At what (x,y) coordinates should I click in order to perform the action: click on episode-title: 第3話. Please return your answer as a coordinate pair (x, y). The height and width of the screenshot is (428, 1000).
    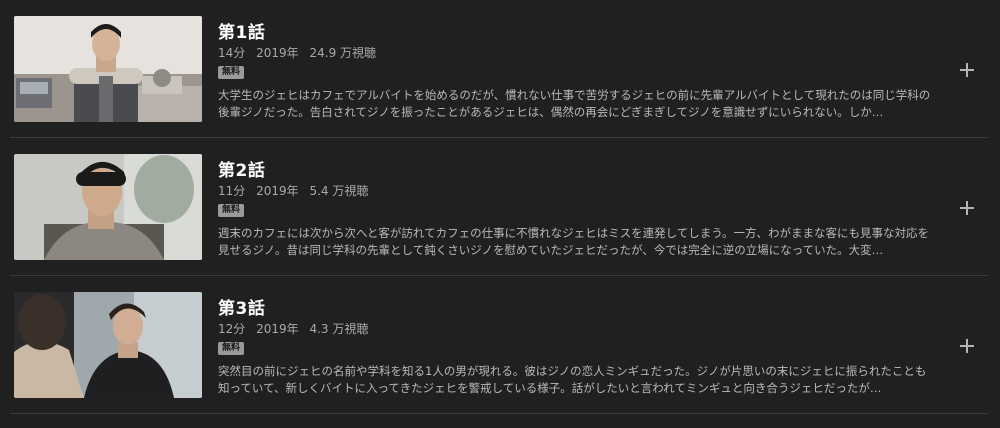
    Looking at the image, I should click on (241, 306).